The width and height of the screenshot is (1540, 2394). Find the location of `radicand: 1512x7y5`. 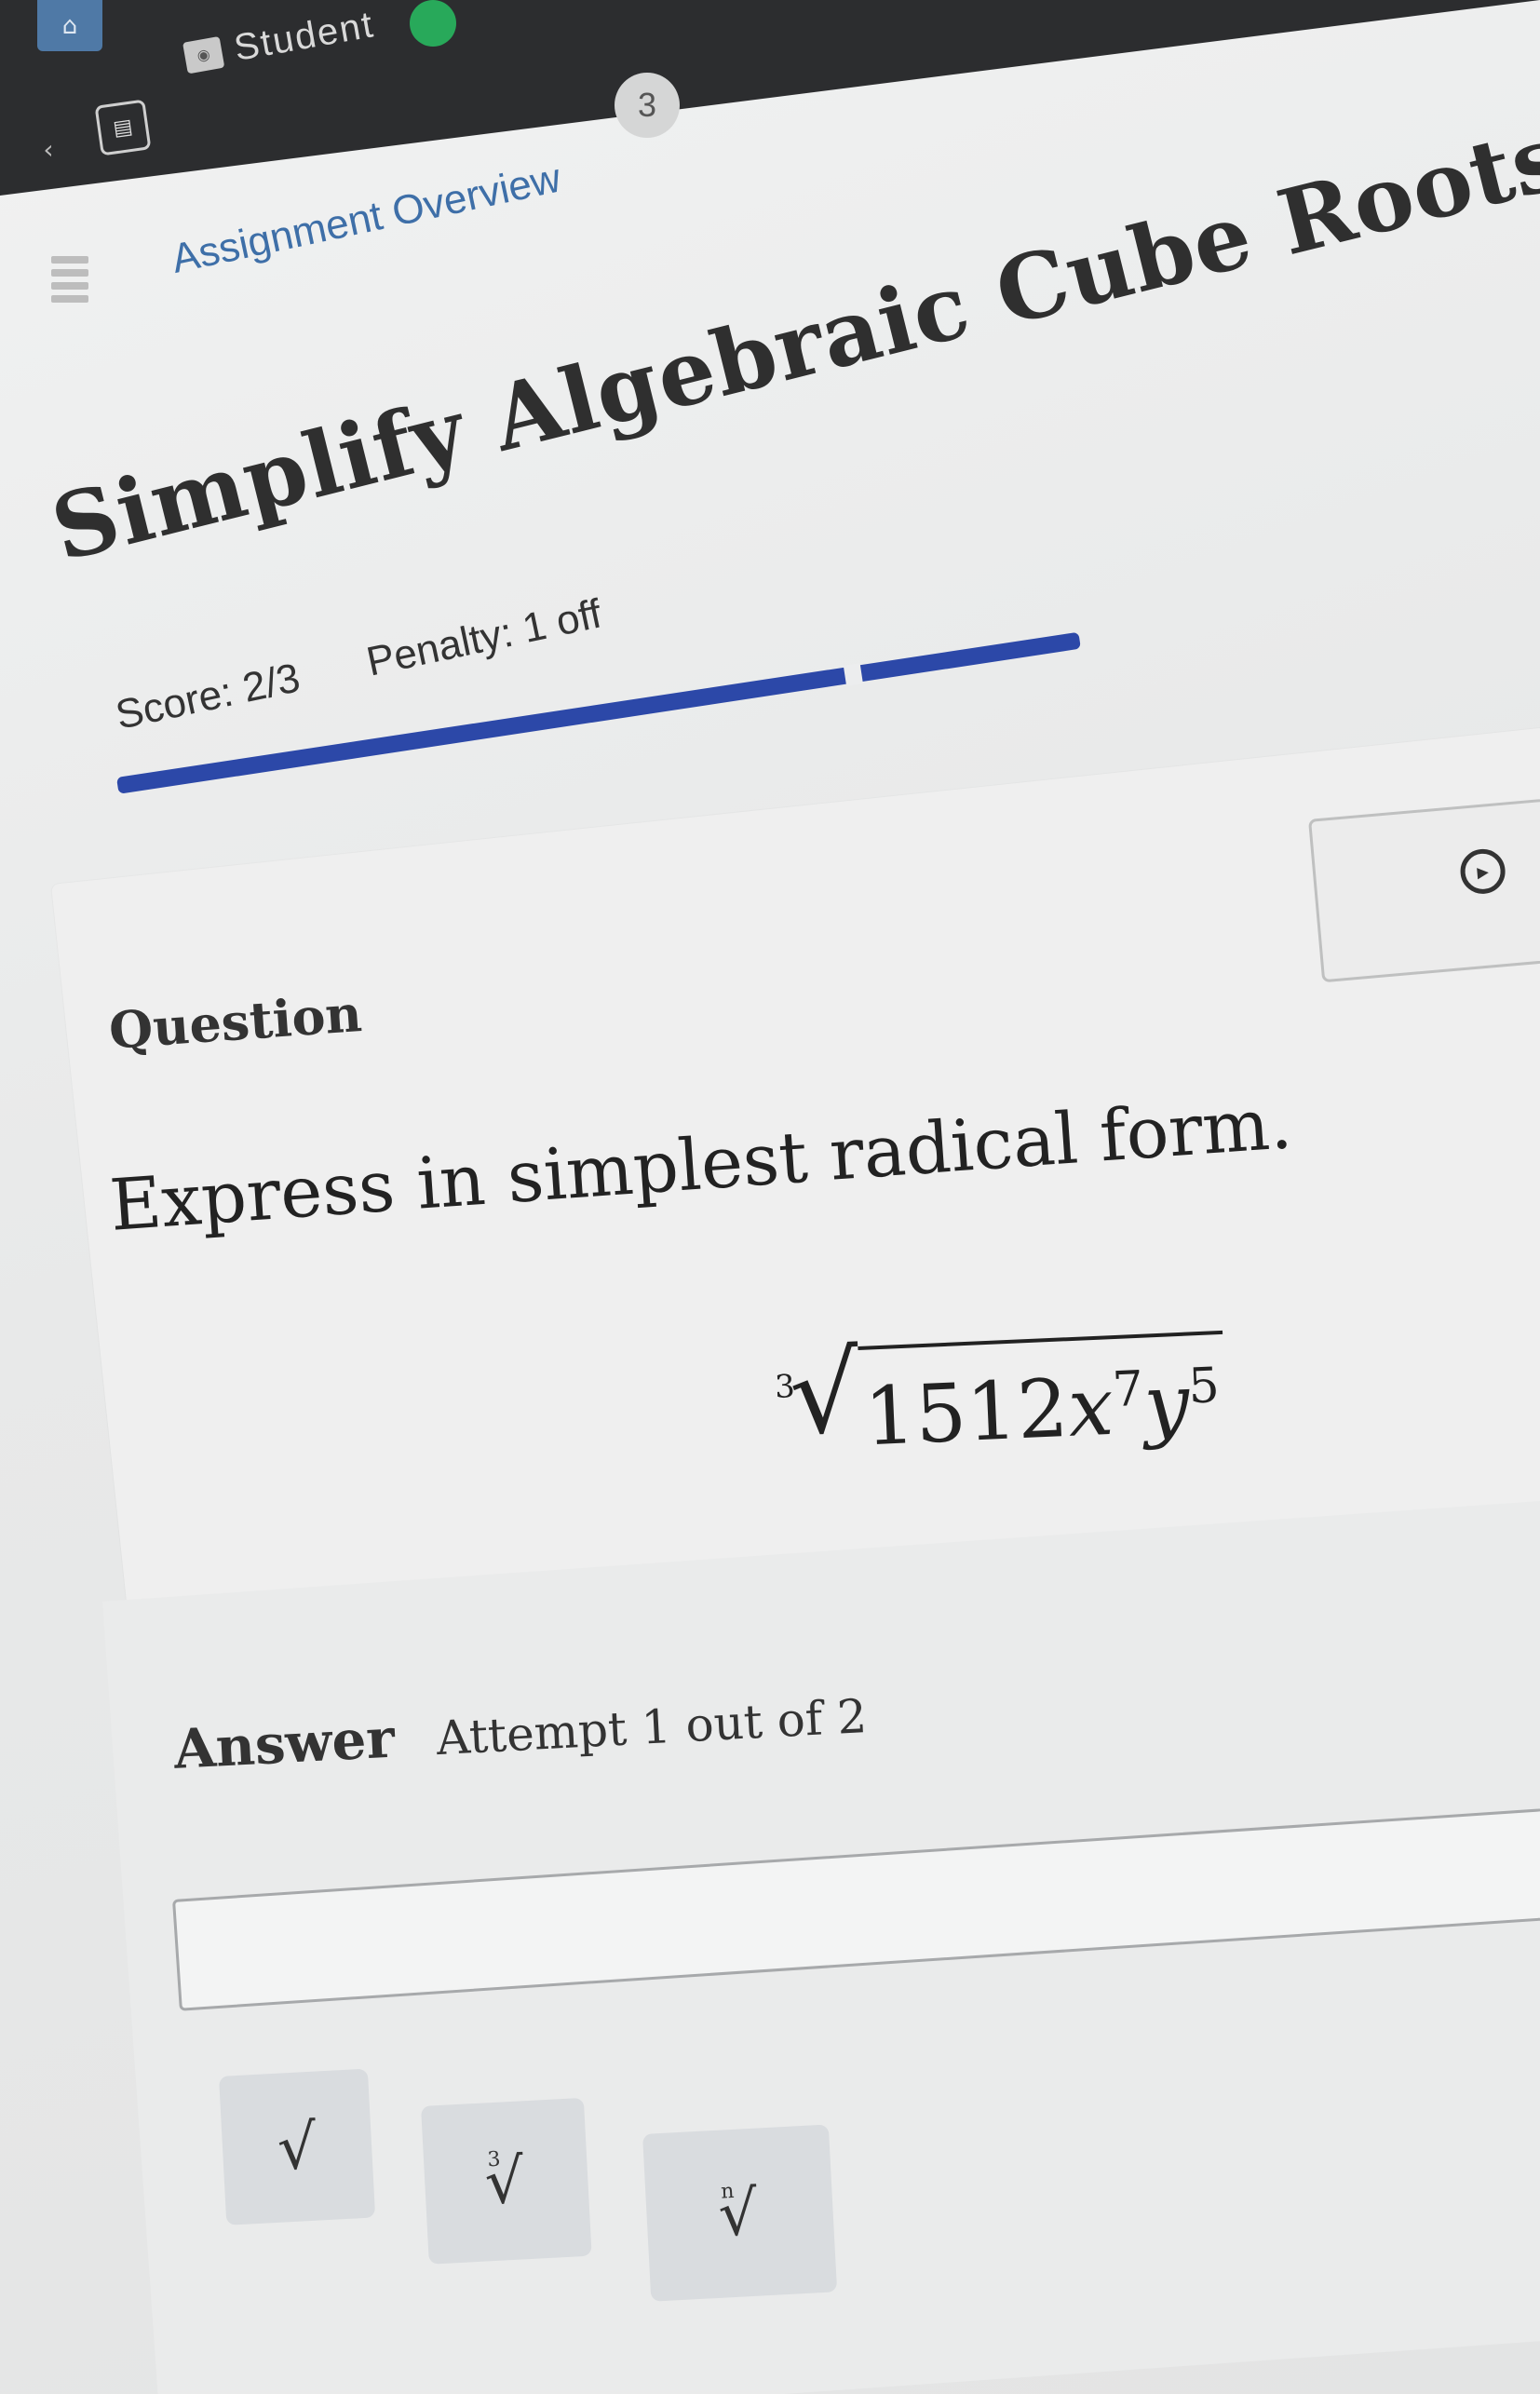

radicand: 1512x7y5 is located at coordinates (1043, 1399).